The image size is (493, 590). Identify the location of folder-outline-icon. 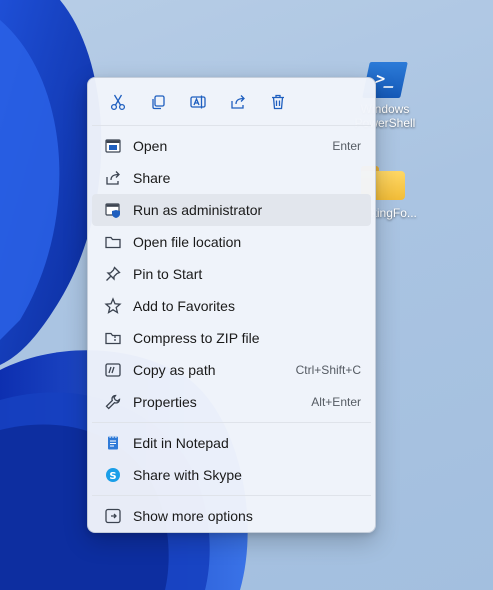
(113, 242).